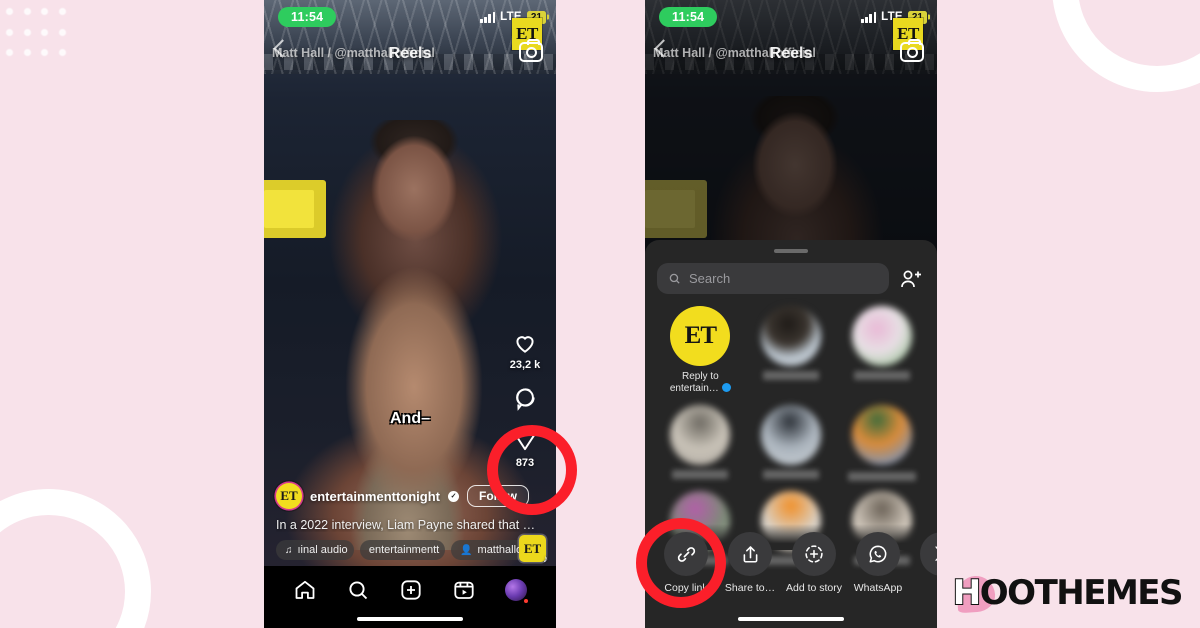 This screenshot has height=628, width=1200. I want to click on share-search-row: Search, so click(791, 278).